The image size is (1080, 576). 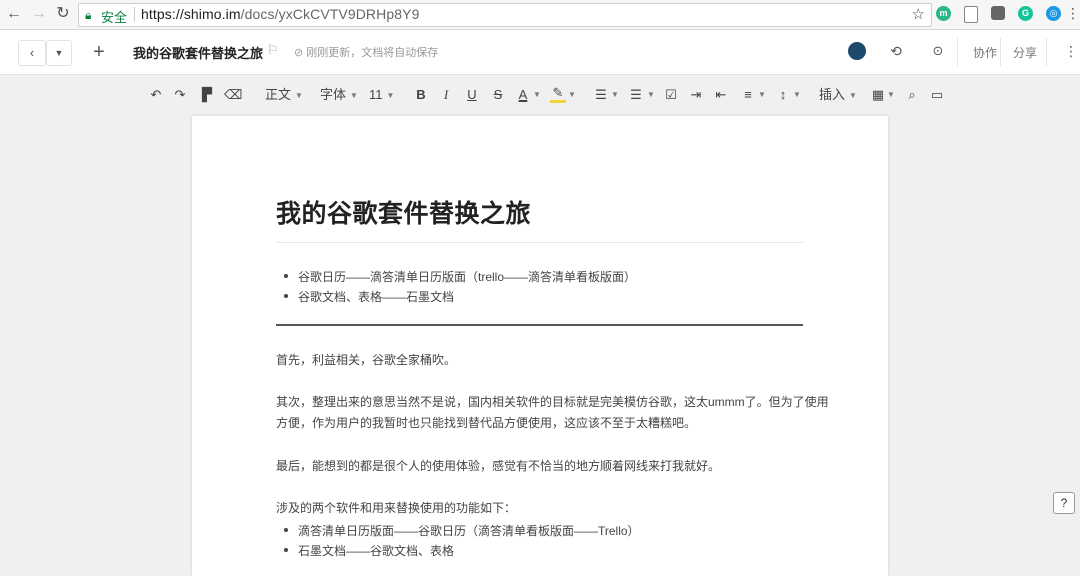 What do you see at coordinates (832, 94) in the screenshot?
I see `insert-label: 插入` at bounding box center [832, 94].